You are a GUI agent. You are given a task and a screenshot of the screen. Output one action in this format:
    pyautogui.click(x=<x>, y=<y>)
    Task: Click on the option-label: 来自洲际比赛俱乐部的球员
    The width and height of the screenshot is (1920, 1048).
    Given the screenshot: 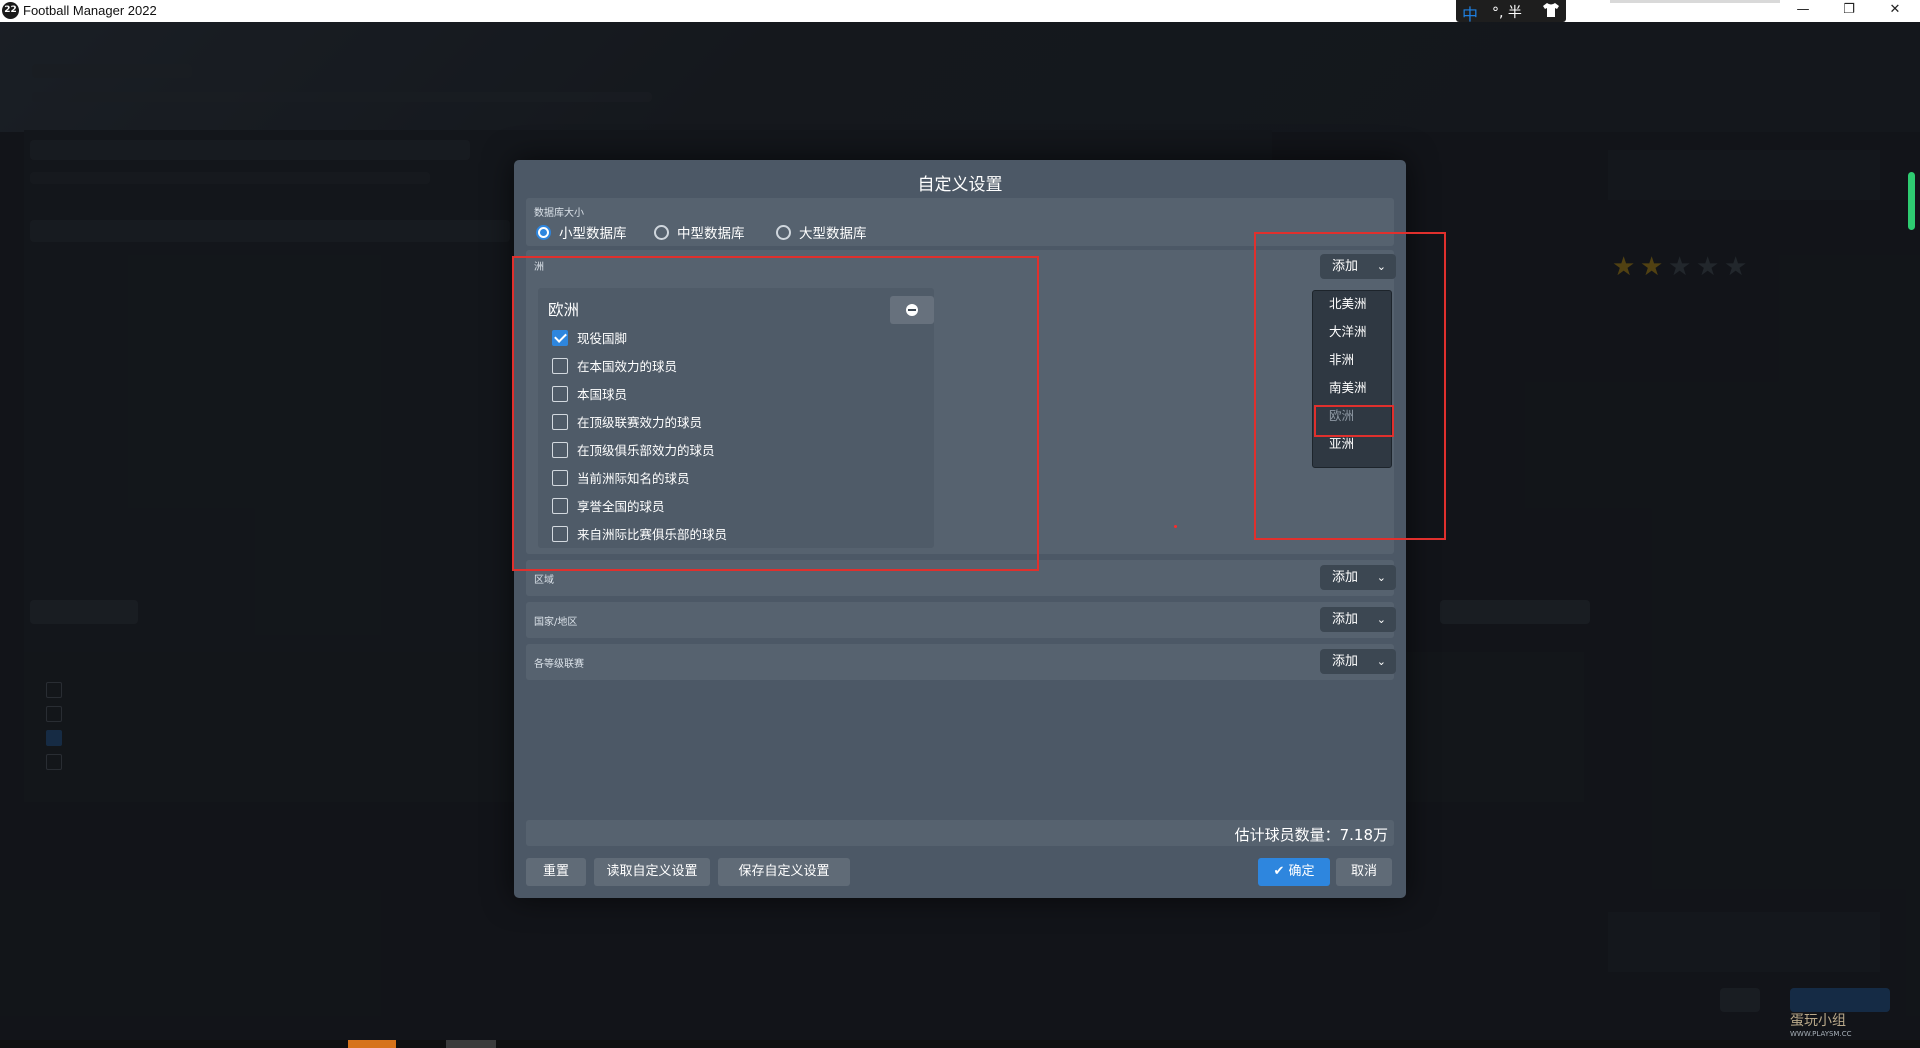 What is the action you would take?
    pyautogui.click(x=652, y=534)
    